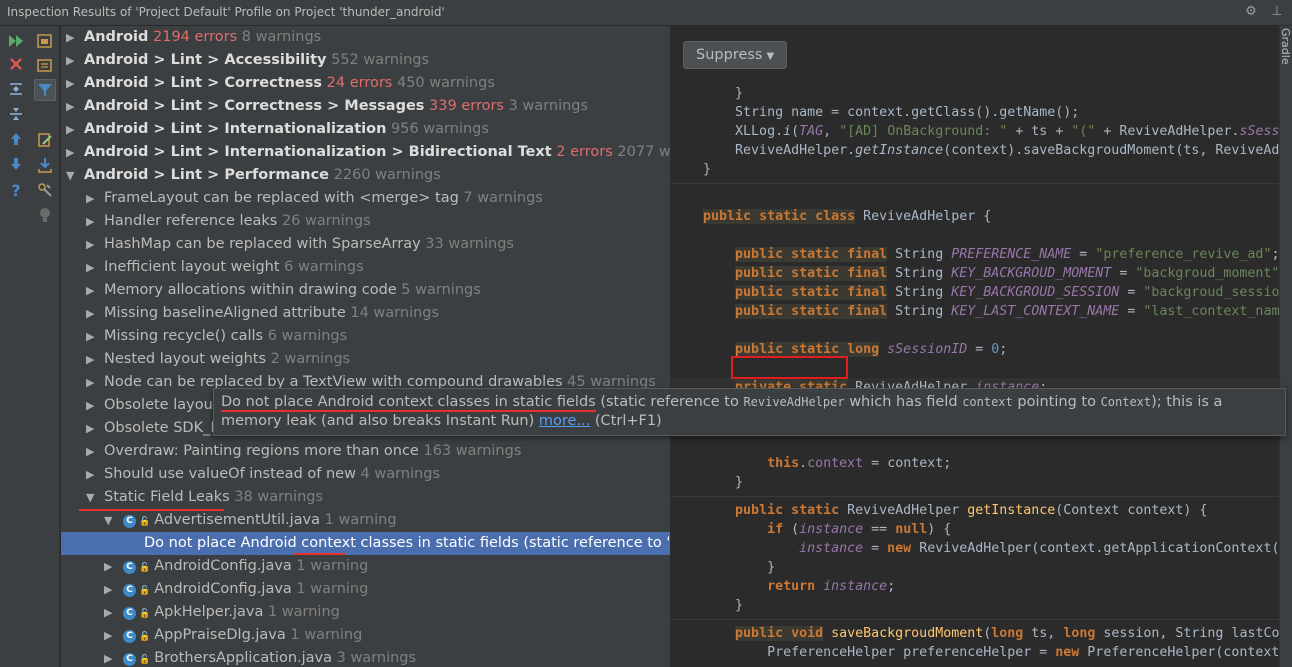 The height and width of the screenshot is (667, 1292). What do you see at coordinates (16, 89) in the screenshot?
I see `expand-all-icon` at bounding box center [16, 89].